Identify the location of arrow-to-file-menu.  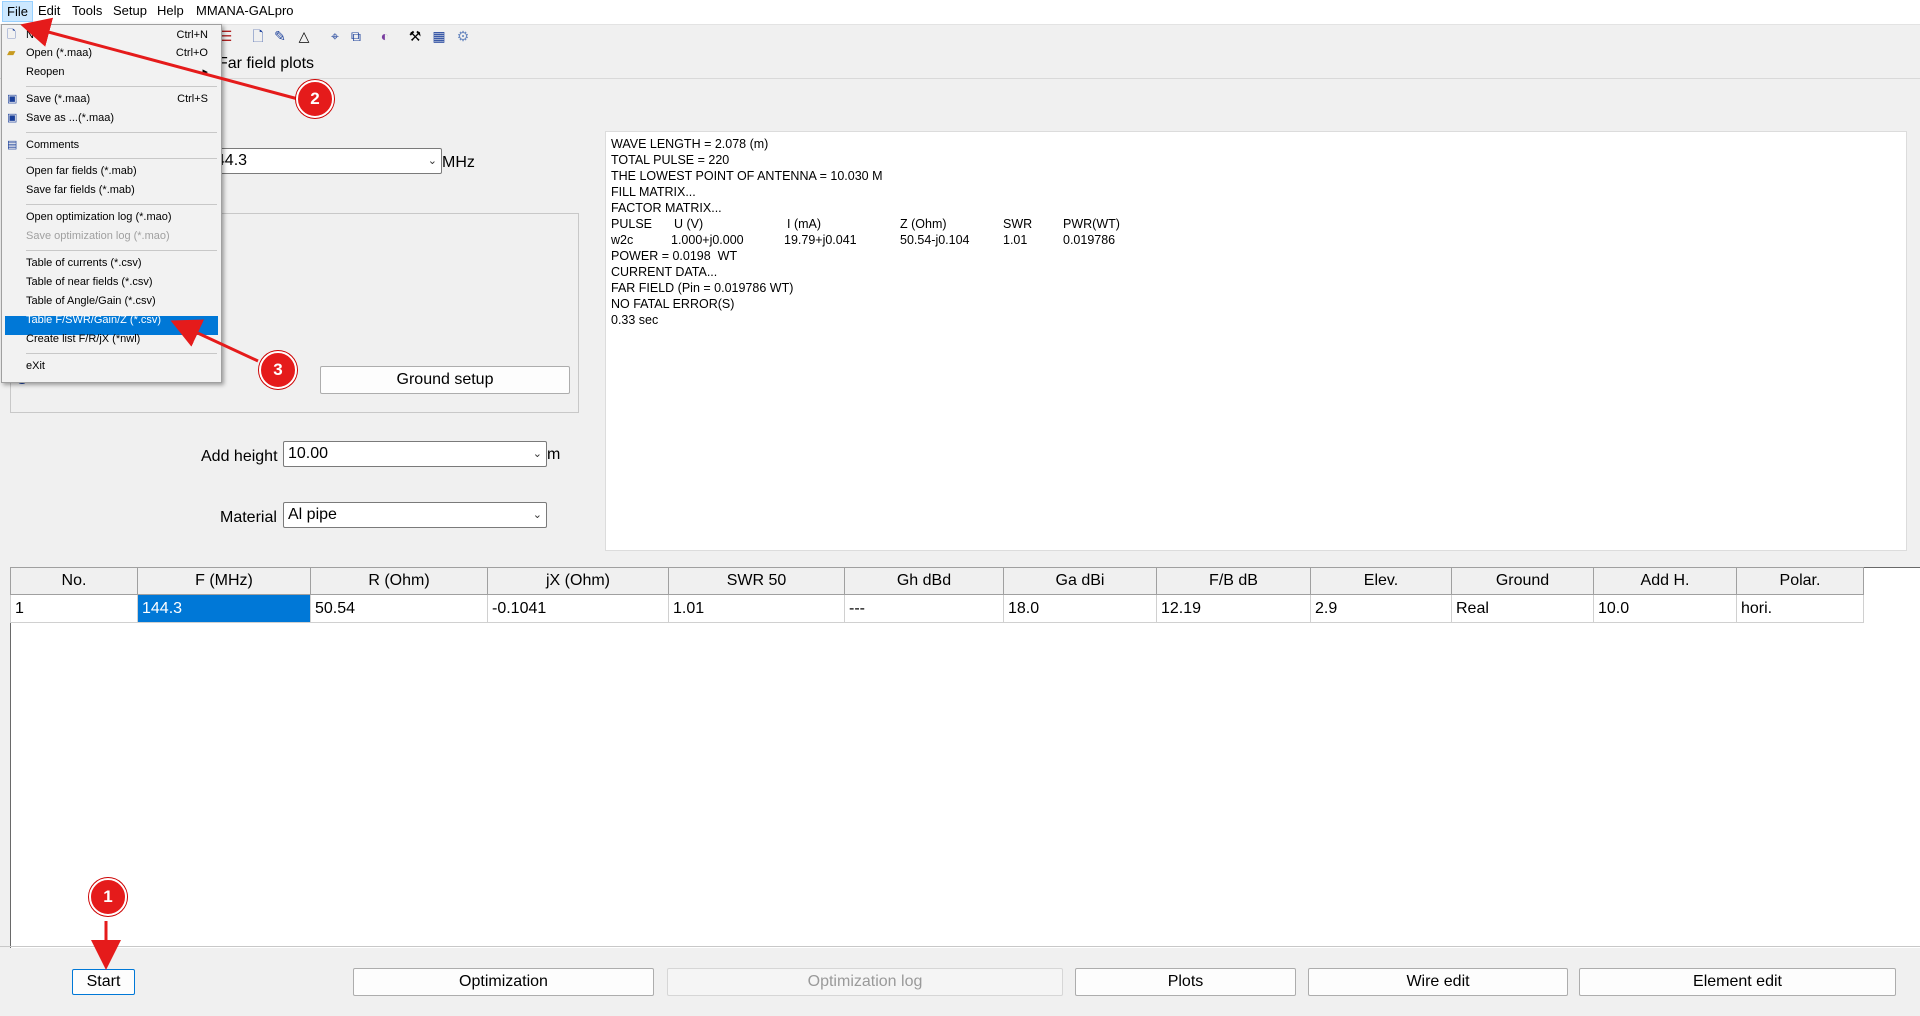
(159, 59).